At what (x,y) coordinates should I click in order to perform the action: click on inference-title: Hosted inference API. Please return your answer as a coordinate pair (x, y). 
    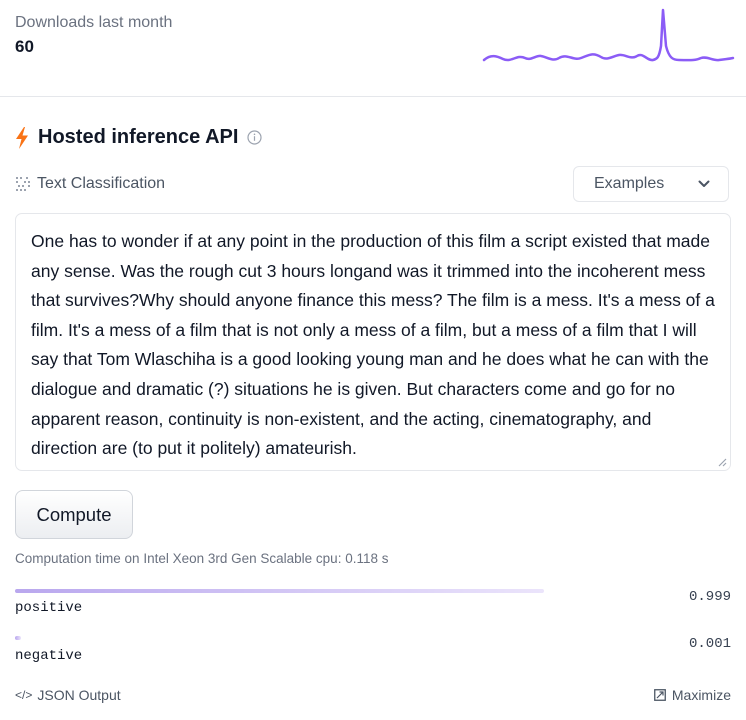
    Looking at the image, I should click on (138, 137).